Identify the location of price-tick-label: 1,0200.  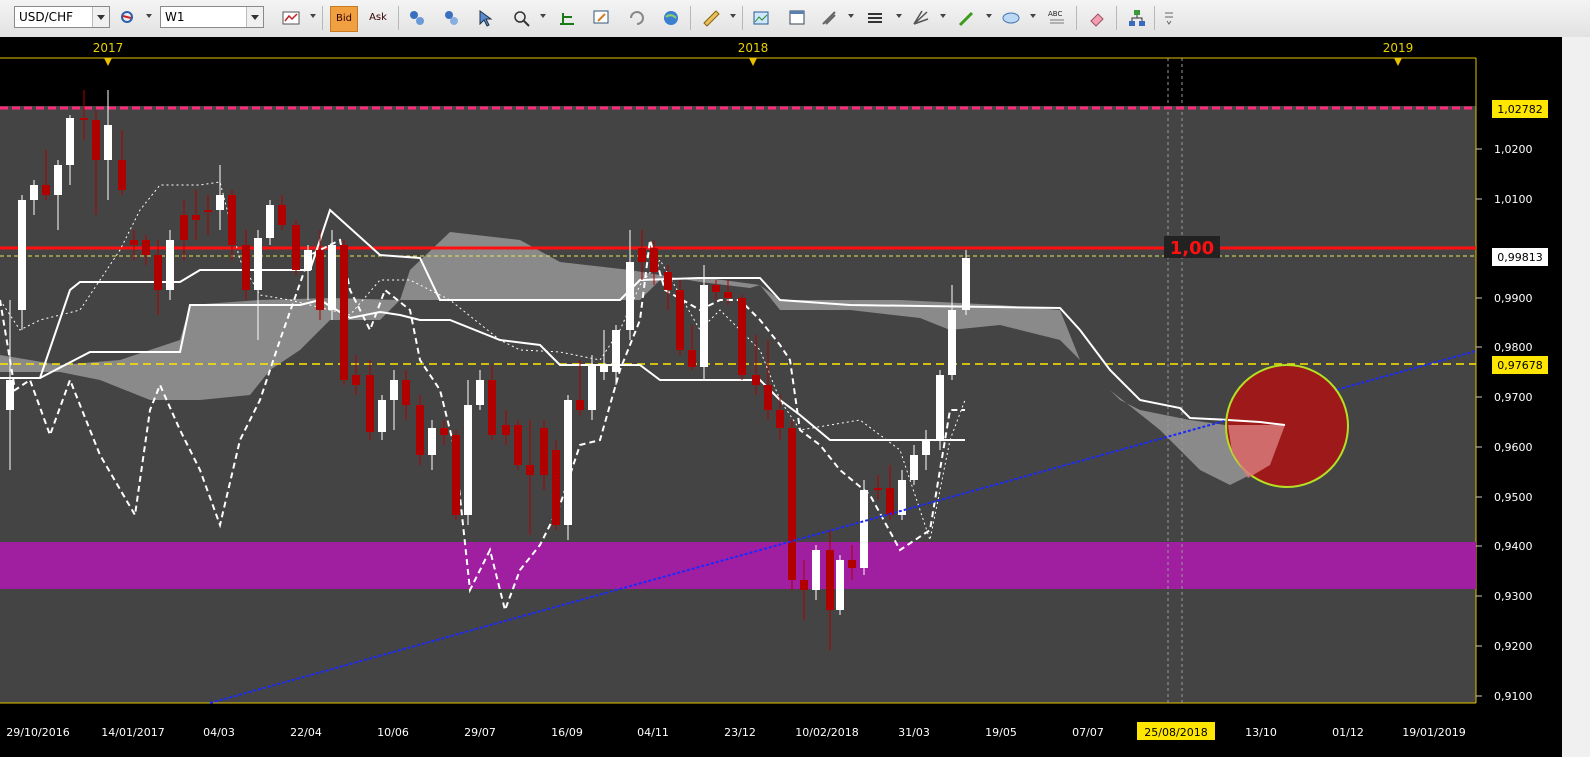
(1513, 149).